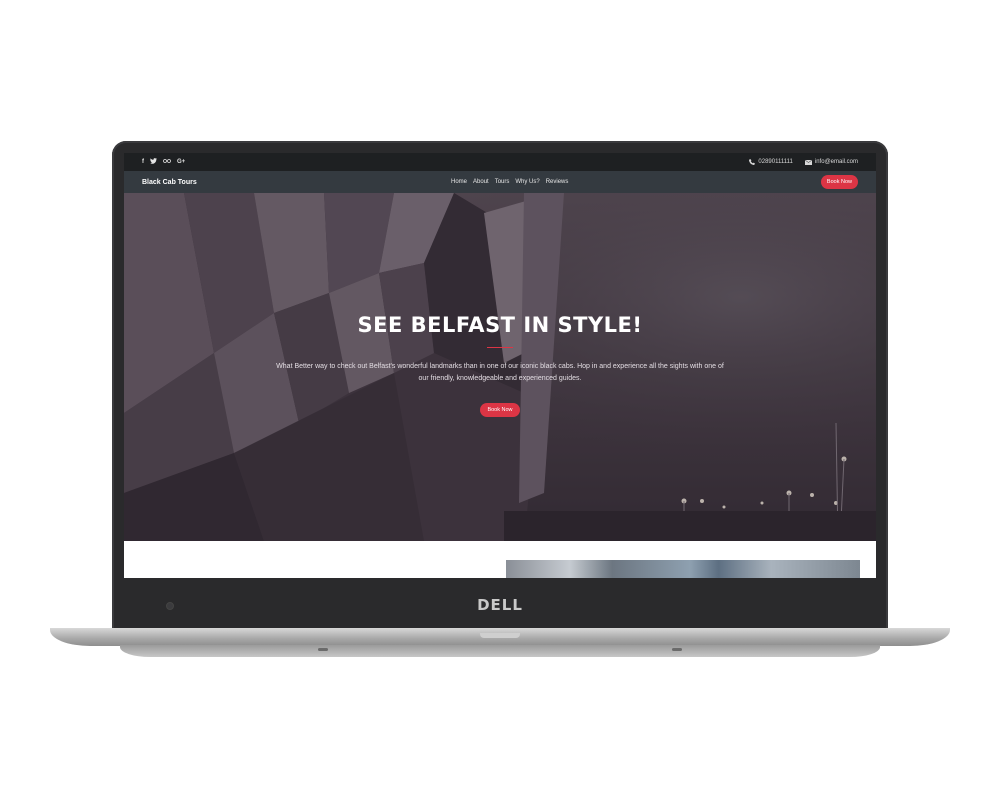  I want to click on email-address: info@email.com, so click(836, 162).